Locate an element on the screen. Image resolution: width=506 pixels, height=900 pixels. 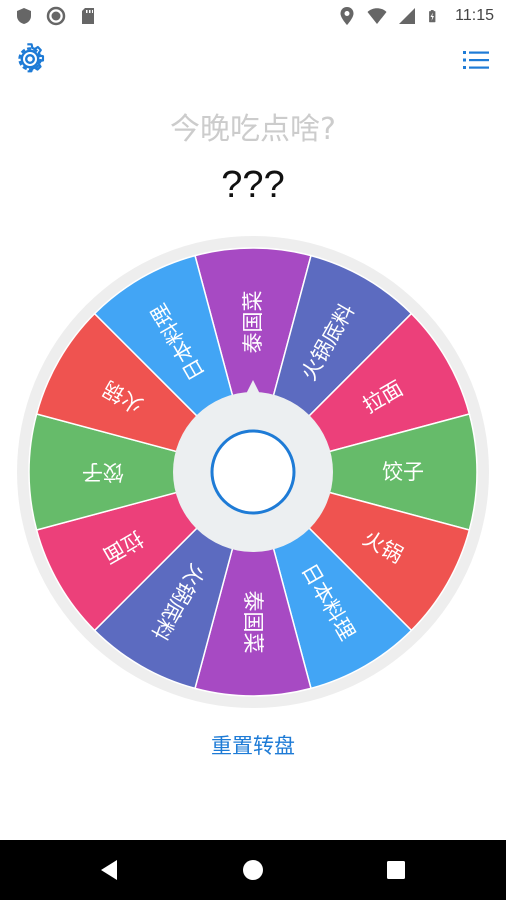
app-bar is located at coordinates (253, 60).